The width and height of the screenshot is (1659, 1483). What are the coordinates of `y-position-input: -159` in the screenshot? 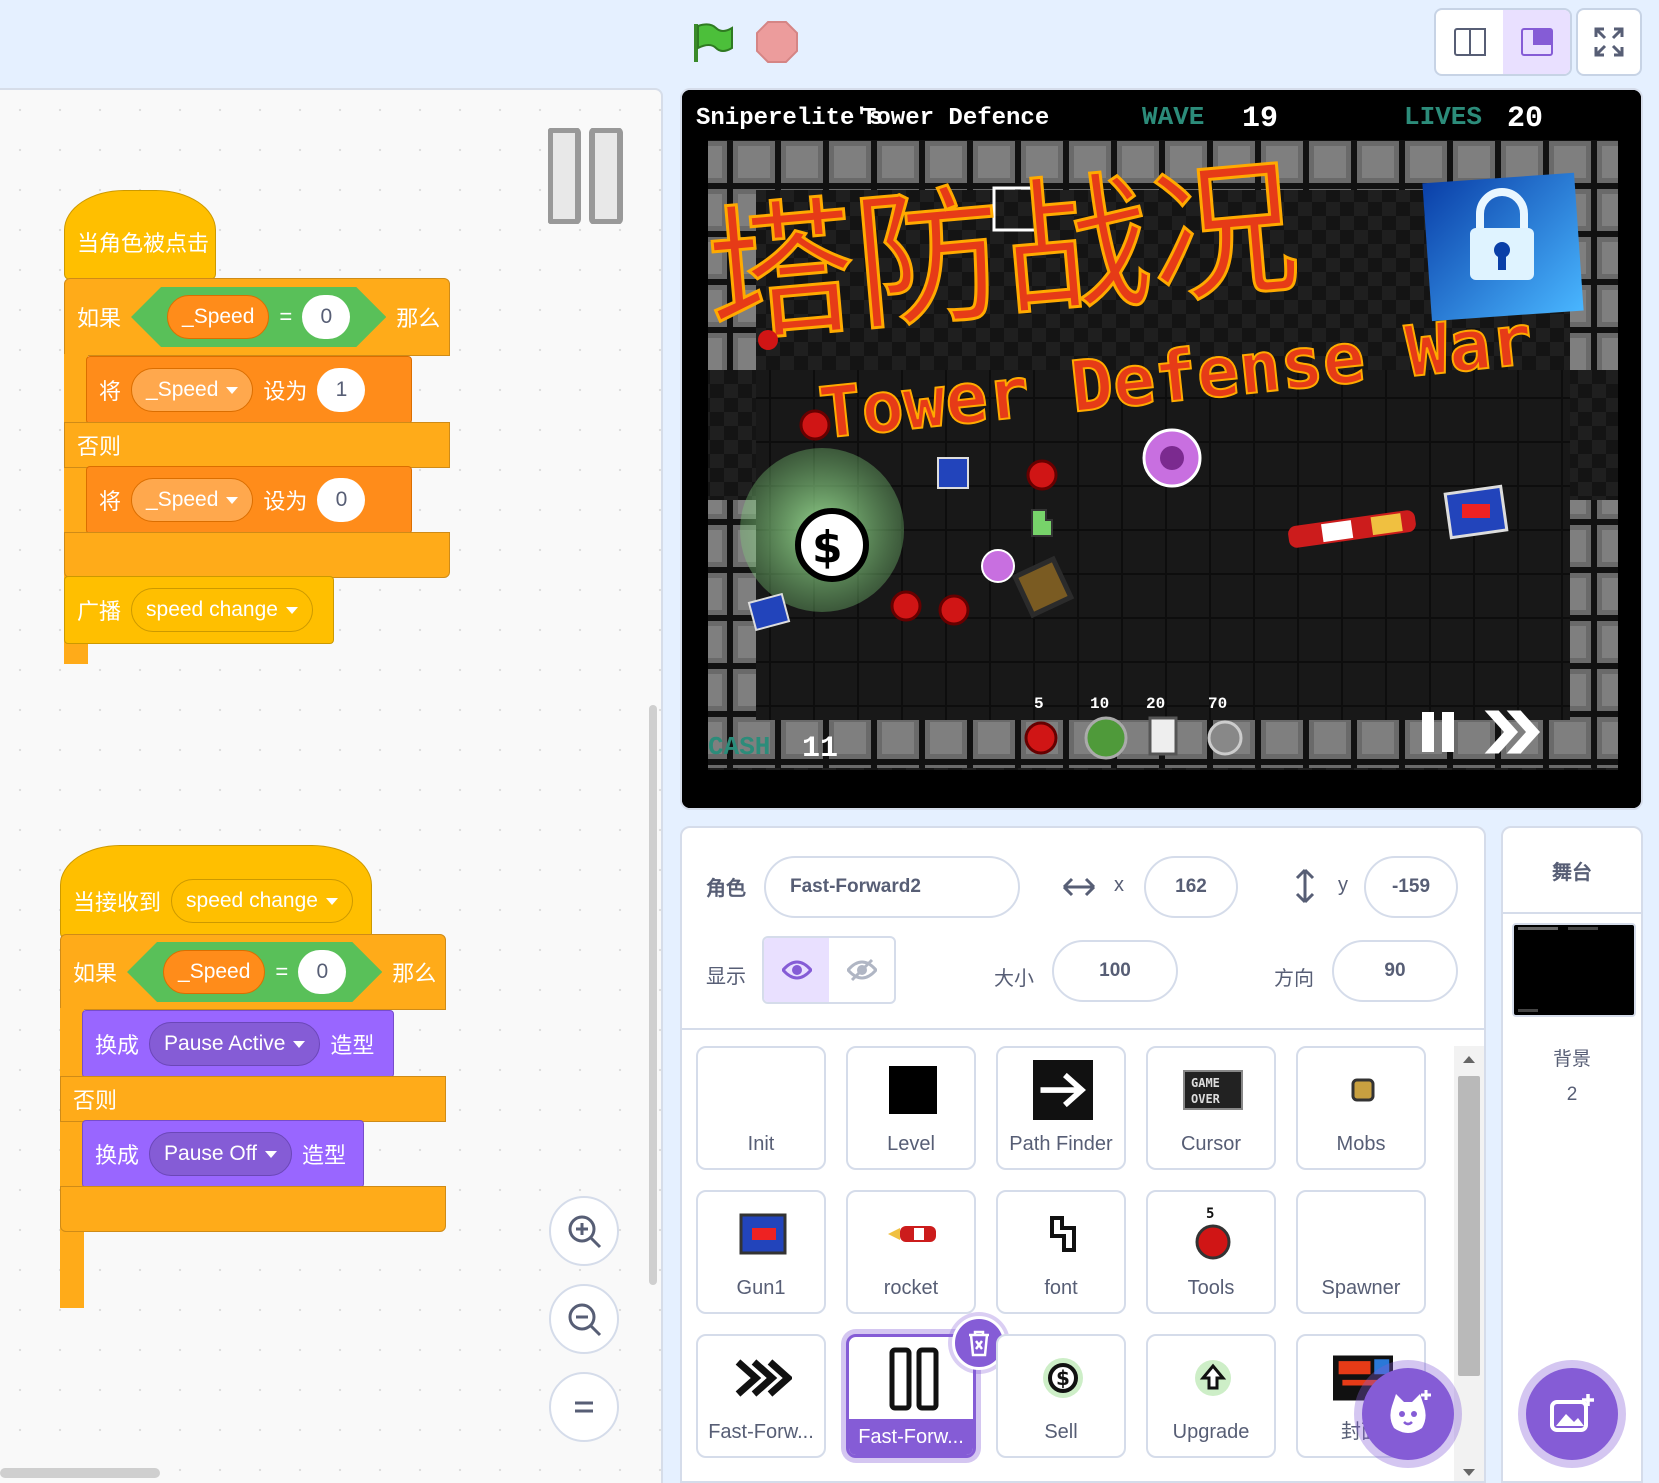 It's located at (1411, 887).